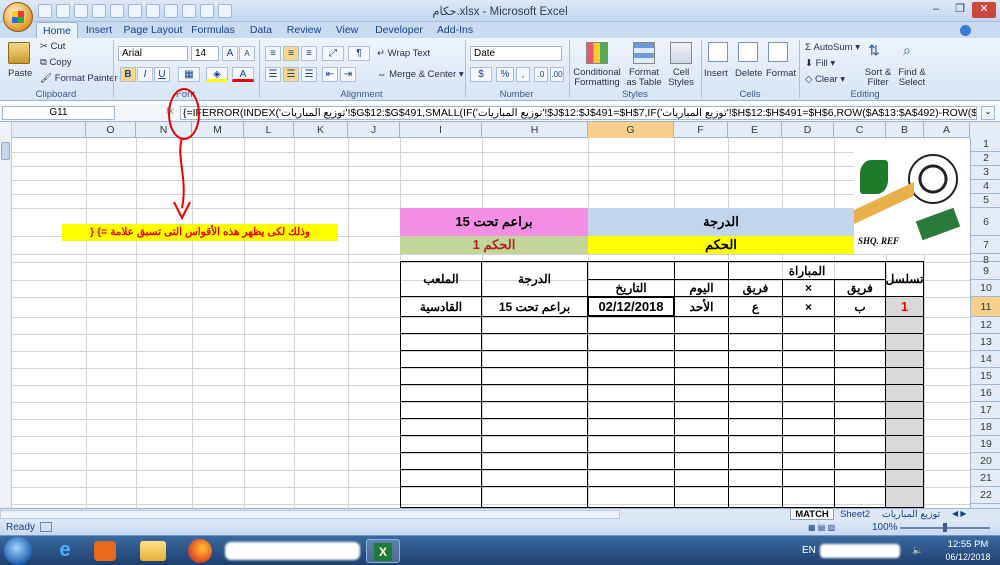 Image resolution: width=1000 pixels, height=565 pixels. What do you see at coordinates (310, 514) in the screenshot?
I see `horizontal-scrollbar` at bounding box center [310, 514].